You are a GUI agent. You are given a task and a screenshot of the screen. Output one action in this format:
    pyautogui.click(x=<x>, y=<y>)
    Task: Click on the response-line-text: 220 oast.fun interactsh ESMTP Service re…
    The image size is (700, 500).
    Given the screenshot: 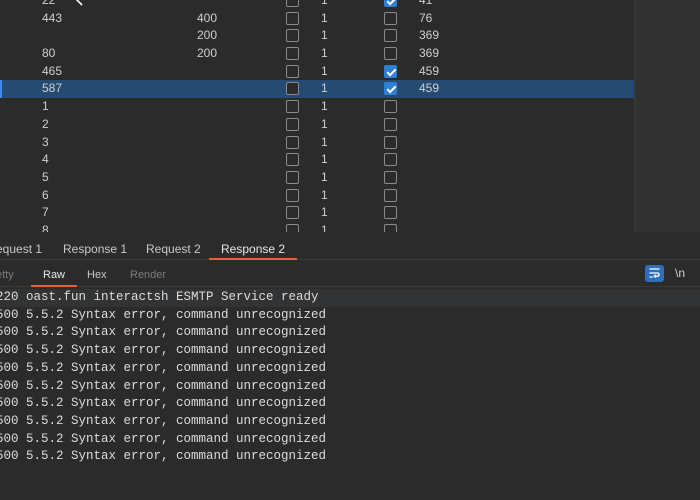 What is the action you would take?
    pyautogui.click(x=159, y=297)
    